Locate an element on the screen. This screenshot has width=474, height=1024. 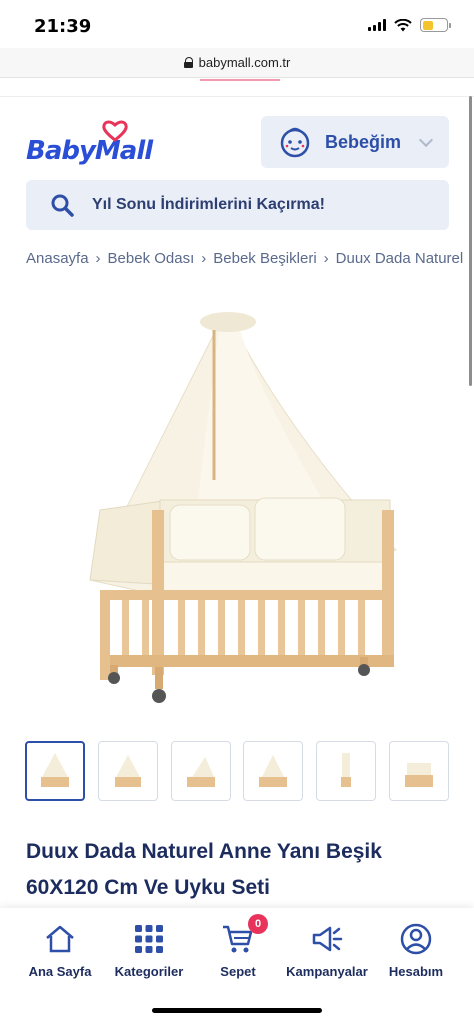
battery-icon is located at coordinates (435, 25).